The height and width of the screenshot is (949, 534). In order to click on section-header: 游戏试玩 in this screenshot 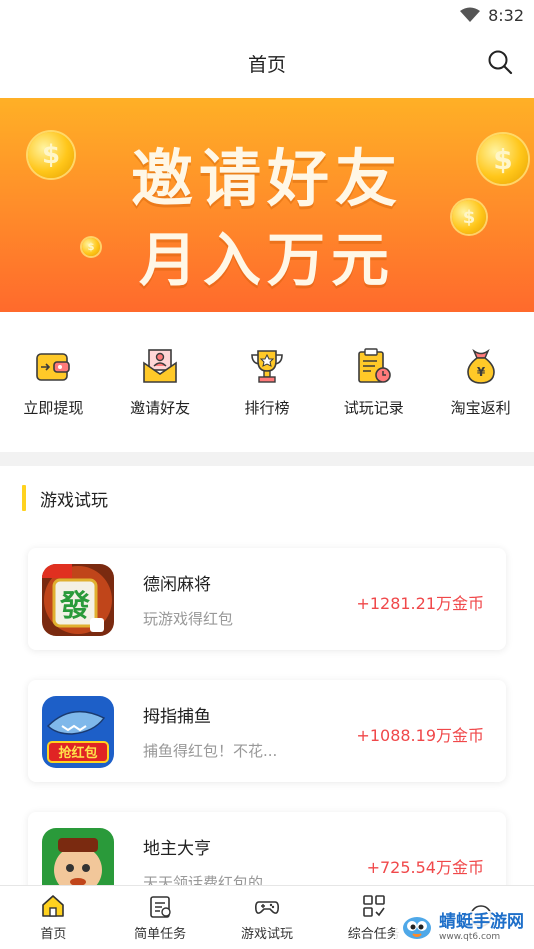, I will do `click(65, 498)`.